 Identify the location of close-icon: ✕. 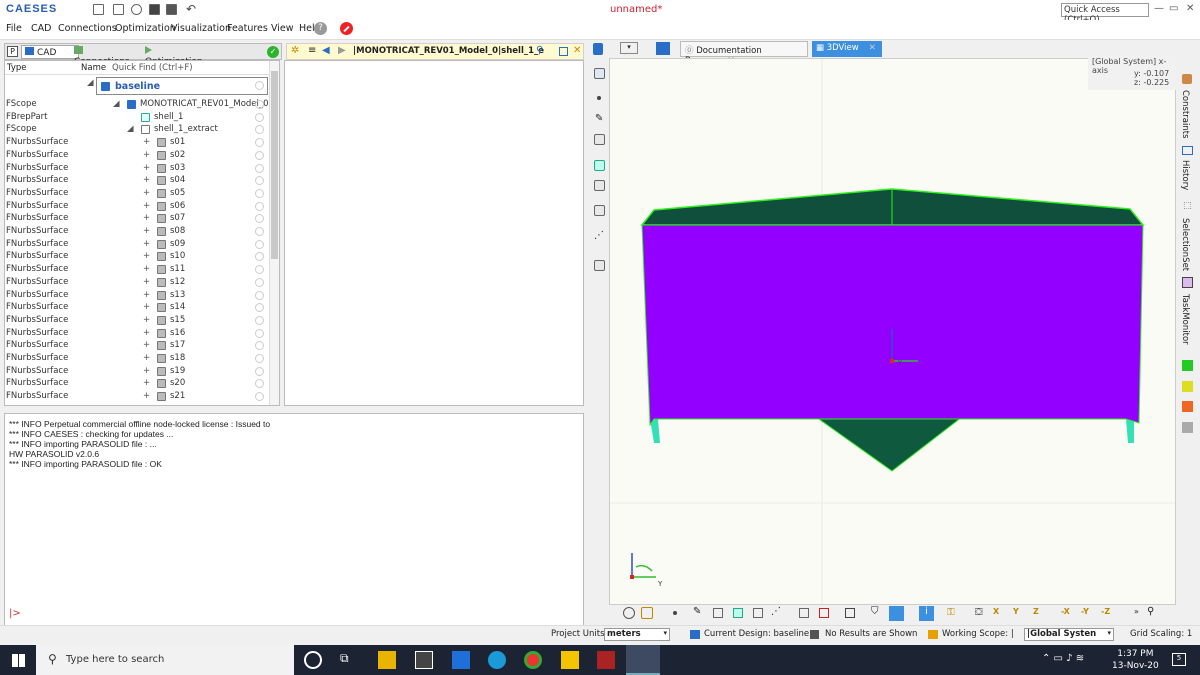
(1190, 8).